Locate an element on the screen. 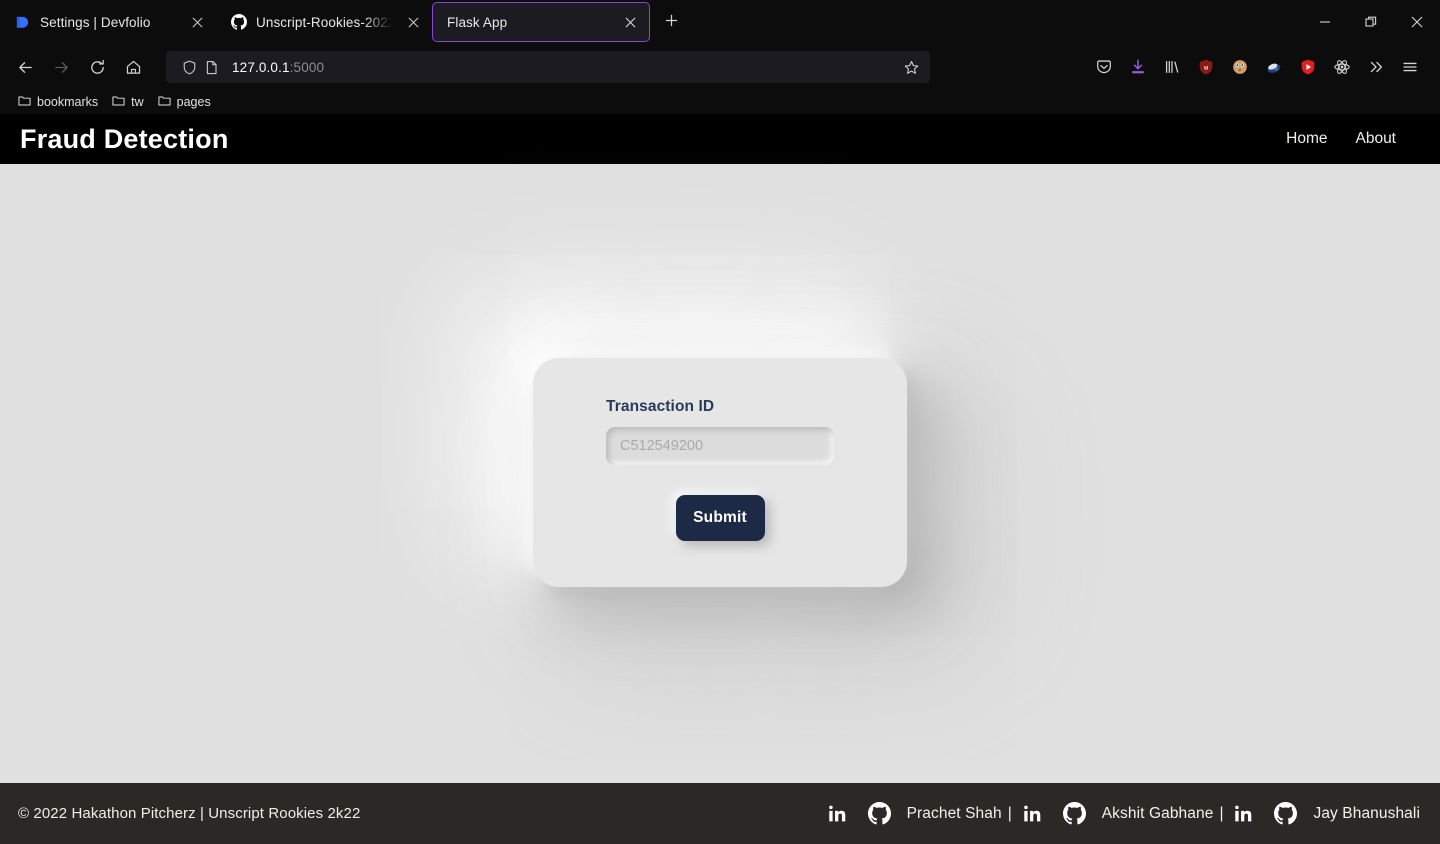 The image size is (1440, 844). reload-icon is located at coordinates (97, 67).